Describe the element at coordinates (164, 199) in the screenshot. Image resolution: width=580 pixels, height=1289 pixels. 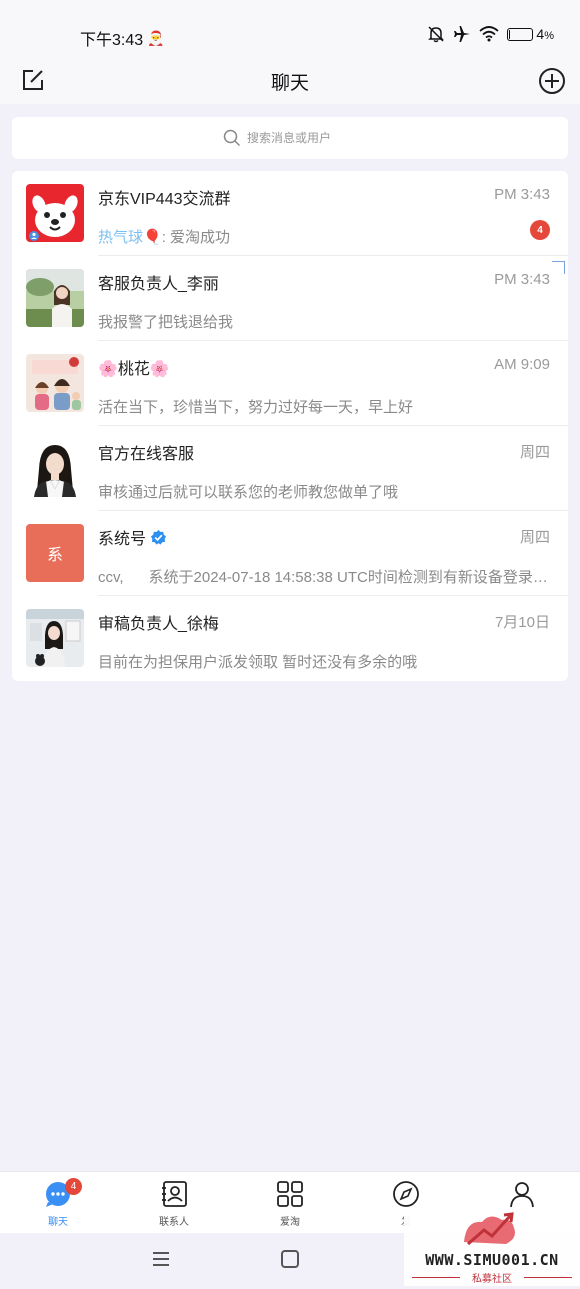
I see `chat-name: 京东VIP443交流群` at that location.